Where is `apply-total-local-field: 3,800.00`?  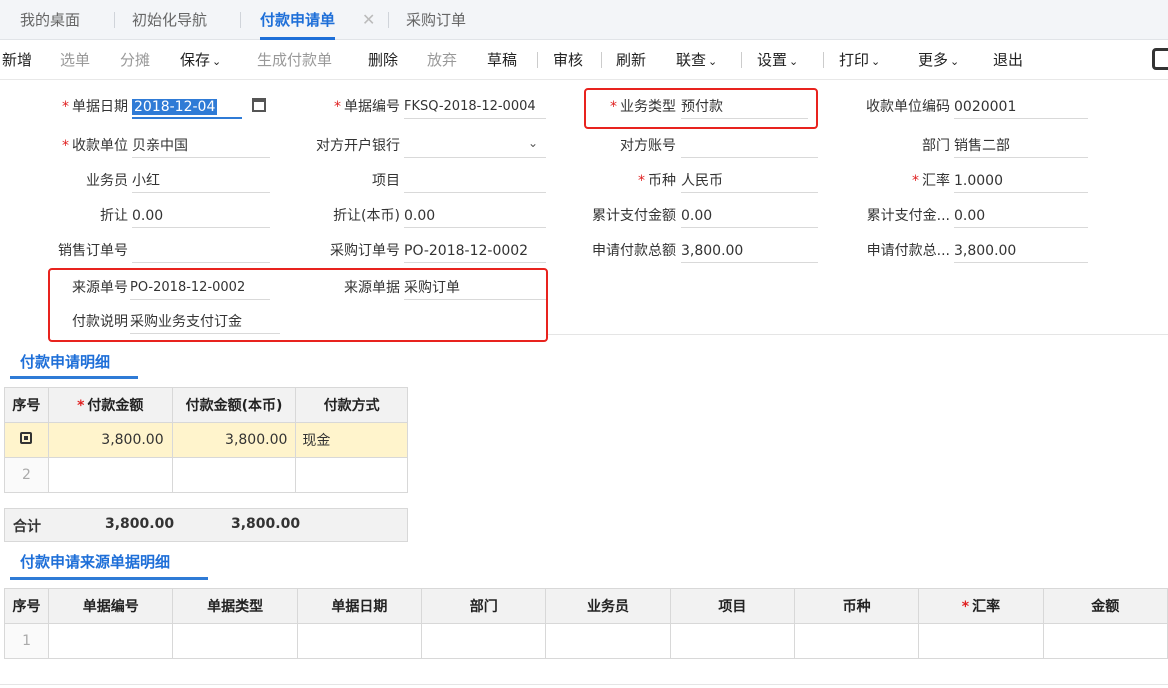 apply-total-local-field: 3,800.00 is located at coordinates (1021, 251).